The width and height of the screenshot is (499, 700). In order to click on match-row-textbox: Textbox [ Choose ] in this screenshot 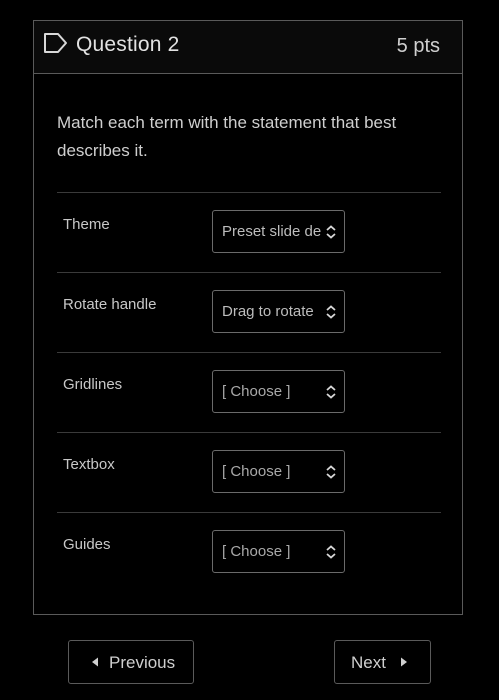, I will do `click(249, 472)`.